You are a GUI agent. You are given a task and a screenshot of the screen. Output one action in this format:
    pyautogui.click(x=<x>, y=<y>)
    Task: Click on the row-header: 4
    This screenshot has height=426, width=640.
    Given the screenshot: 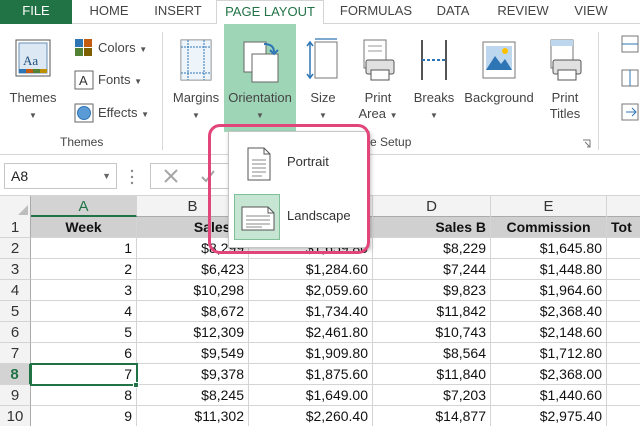 What is the action you would take?
    pyautogui.click(x=15, y=290)
    